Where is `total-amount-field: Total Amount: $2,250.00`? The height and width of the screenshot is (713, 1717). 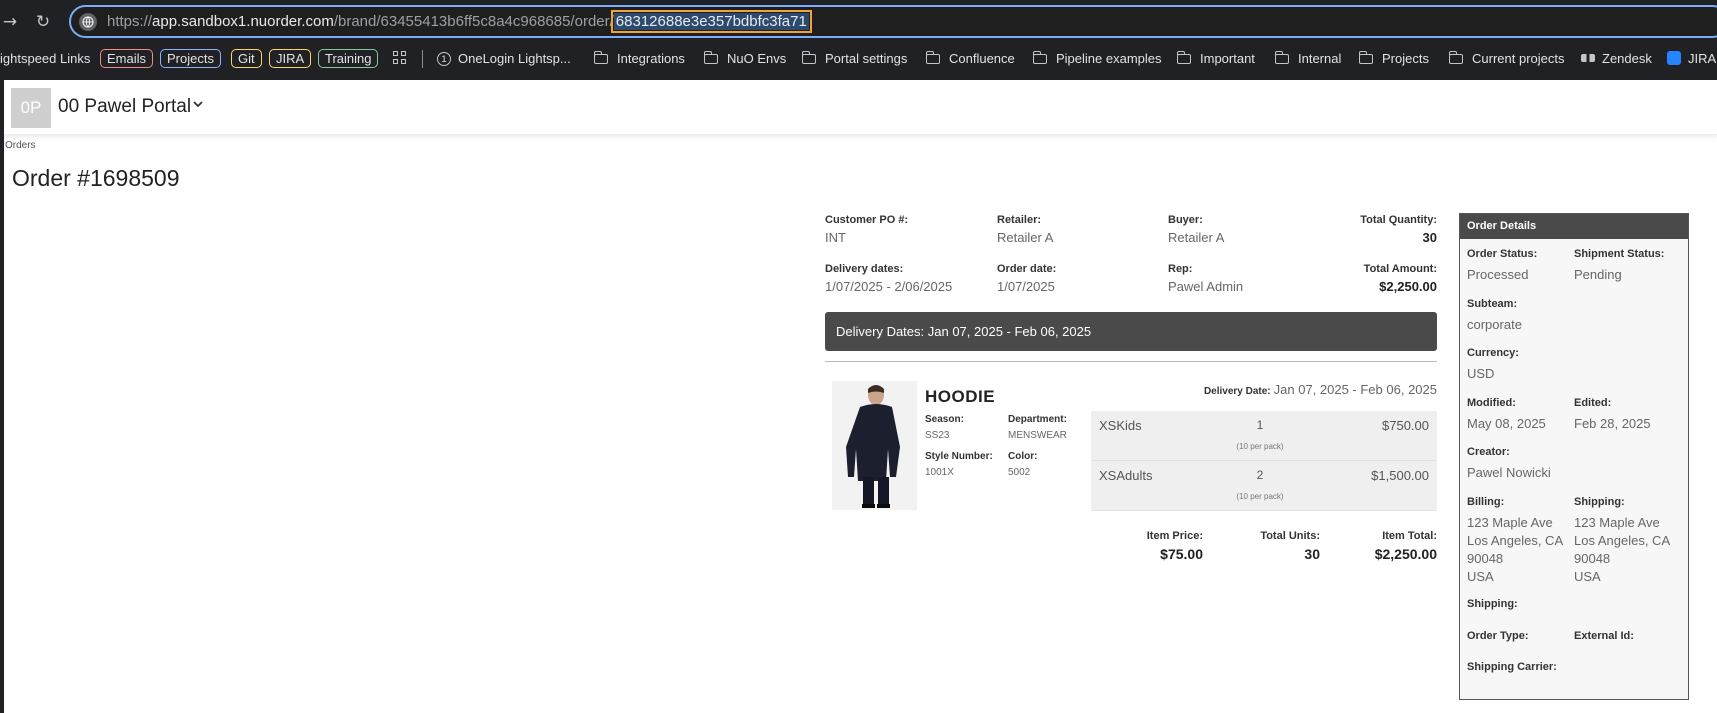 total-amount-field: Total Amount: $2,250.00 is located at coordinates (1400, 278).